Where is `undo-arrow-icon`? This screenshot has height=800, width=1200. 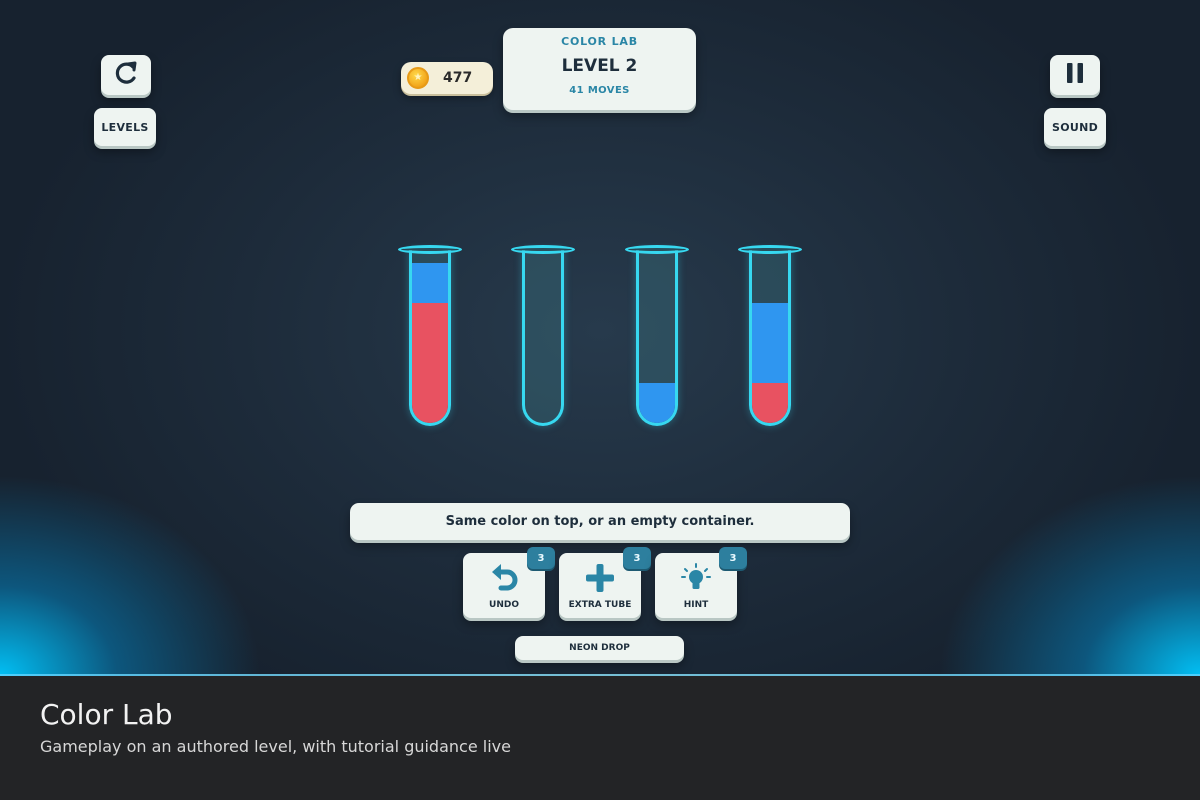 undo-arrow-icon is located at coordinates (504, 578).